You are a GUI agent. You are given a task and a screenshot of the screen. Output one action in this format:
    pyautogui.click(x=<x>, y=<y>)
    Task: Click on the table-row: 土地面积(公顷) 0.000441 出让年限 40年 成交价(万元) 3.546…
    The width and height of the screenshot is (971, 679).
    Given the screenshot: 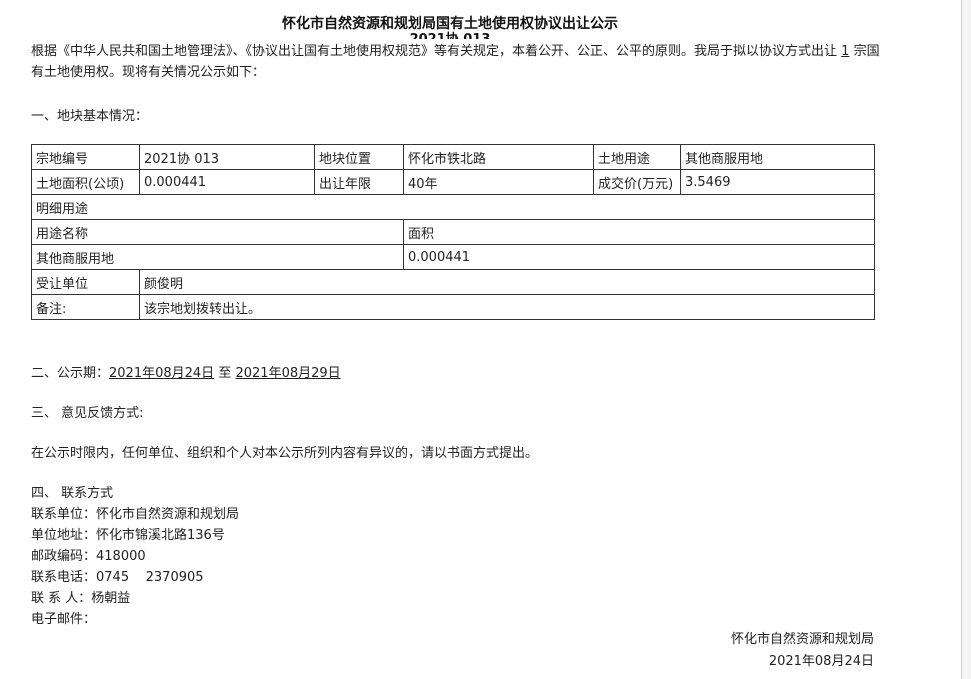 What is the action you would take?
    pyautogui.click(x=453, y=182)
    